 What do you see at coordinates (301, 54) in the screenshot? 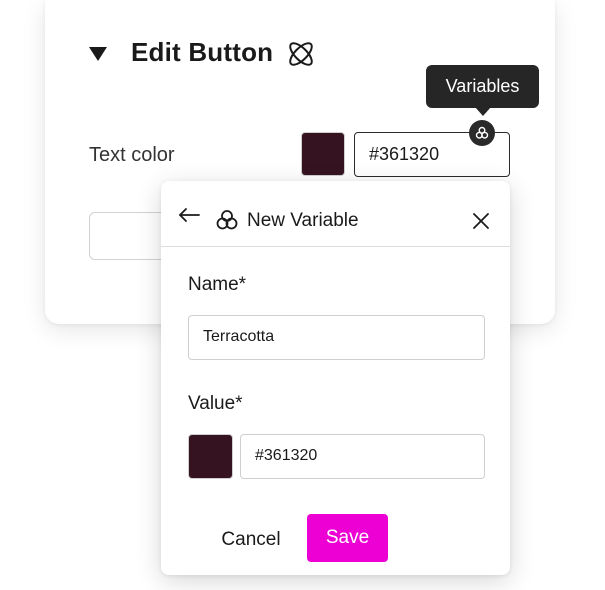
I see `atom-icon` at bounding box center [301, 54].